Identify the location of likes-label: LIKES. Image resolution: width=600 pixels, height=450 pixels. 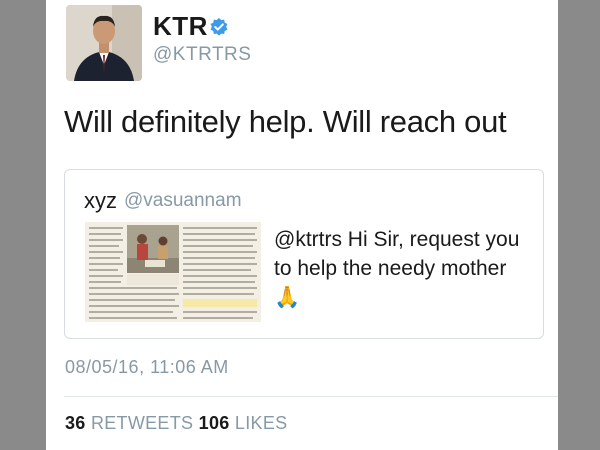
(261, 423).